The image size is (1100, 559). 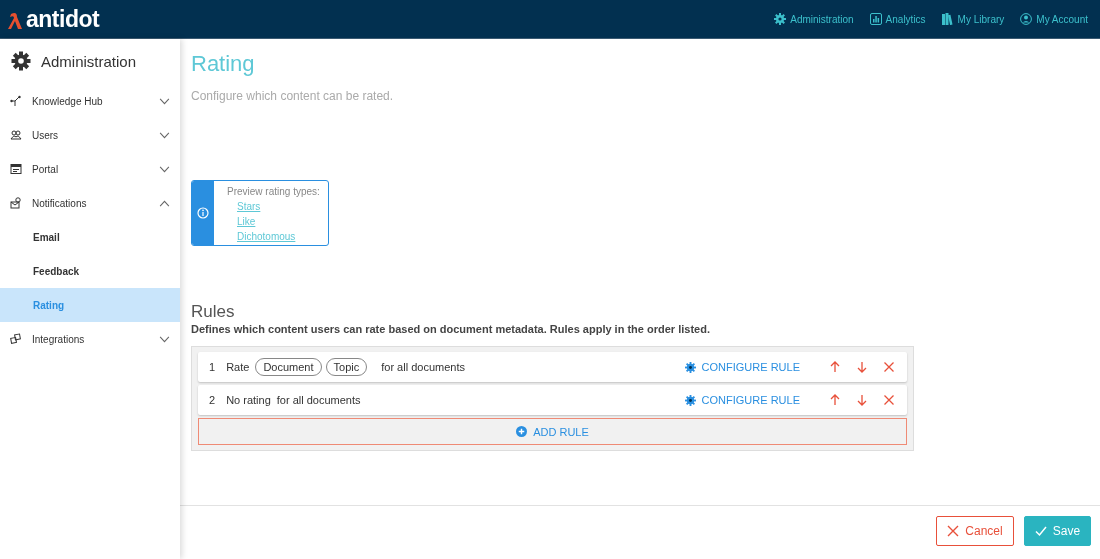 What do you see at coordinates (973, 19) in the screenshot?
I see `nav-link: My Library` at bounding box center [973, 19].